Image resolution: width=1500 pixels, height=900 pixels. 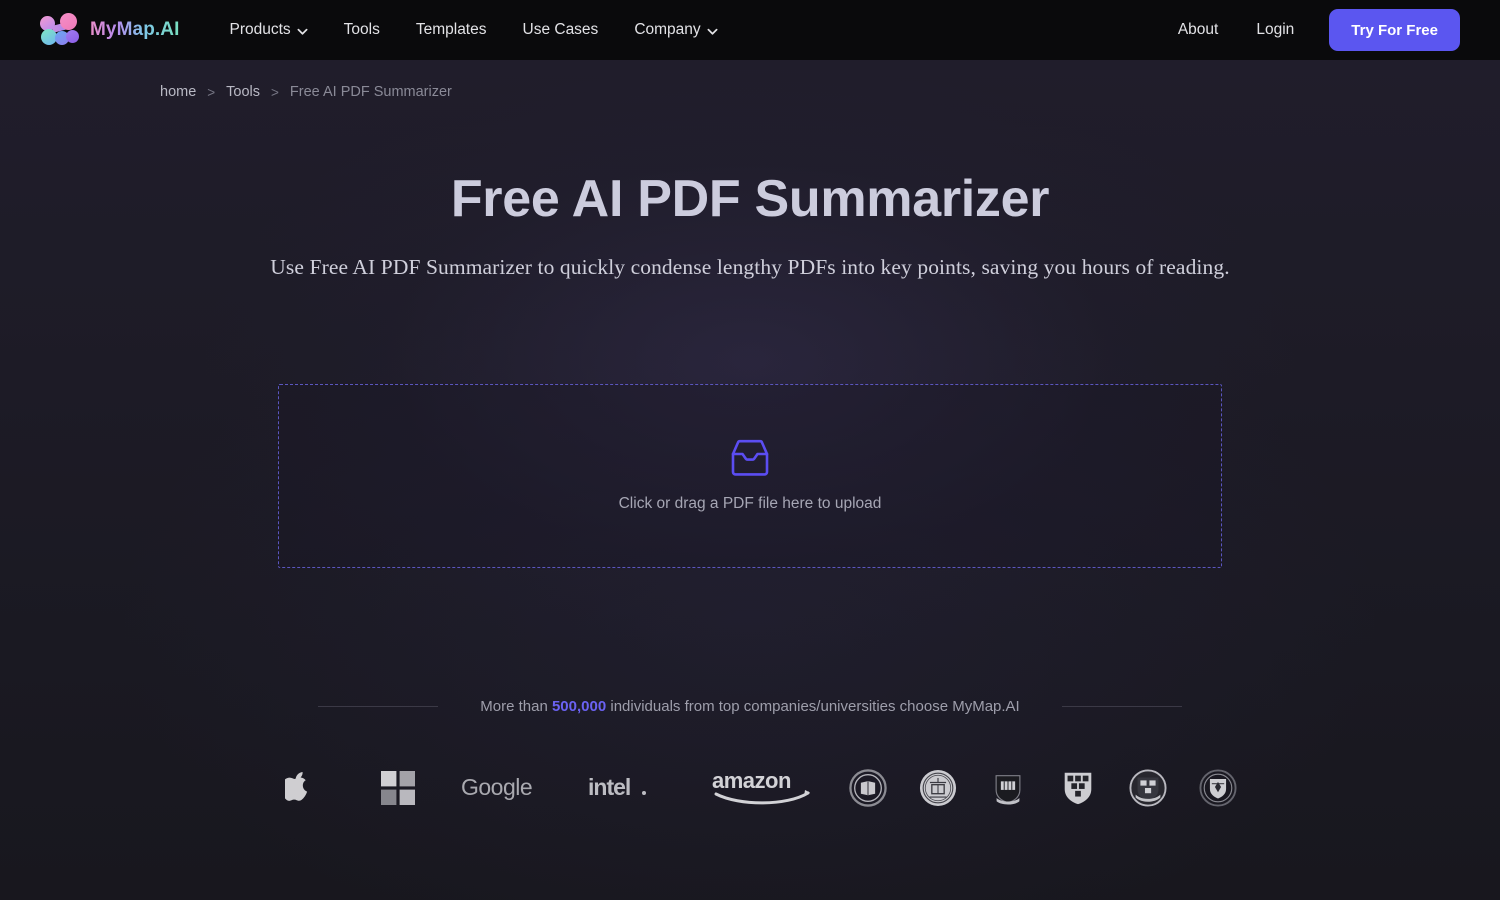 I want to click on upload-instruction-text: Click or drag a PDF file here to upload, so click(x=750, y=504).